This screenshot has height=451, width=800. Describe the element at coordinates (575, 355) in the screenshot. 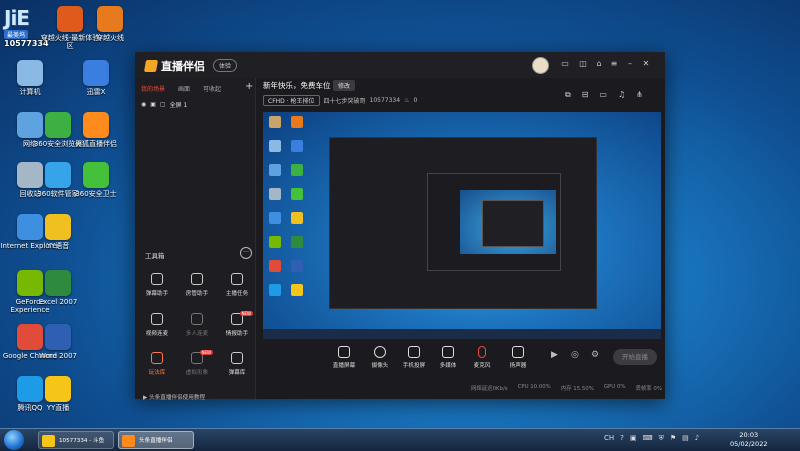

I see `camera-small-icon: ◎` at that location.